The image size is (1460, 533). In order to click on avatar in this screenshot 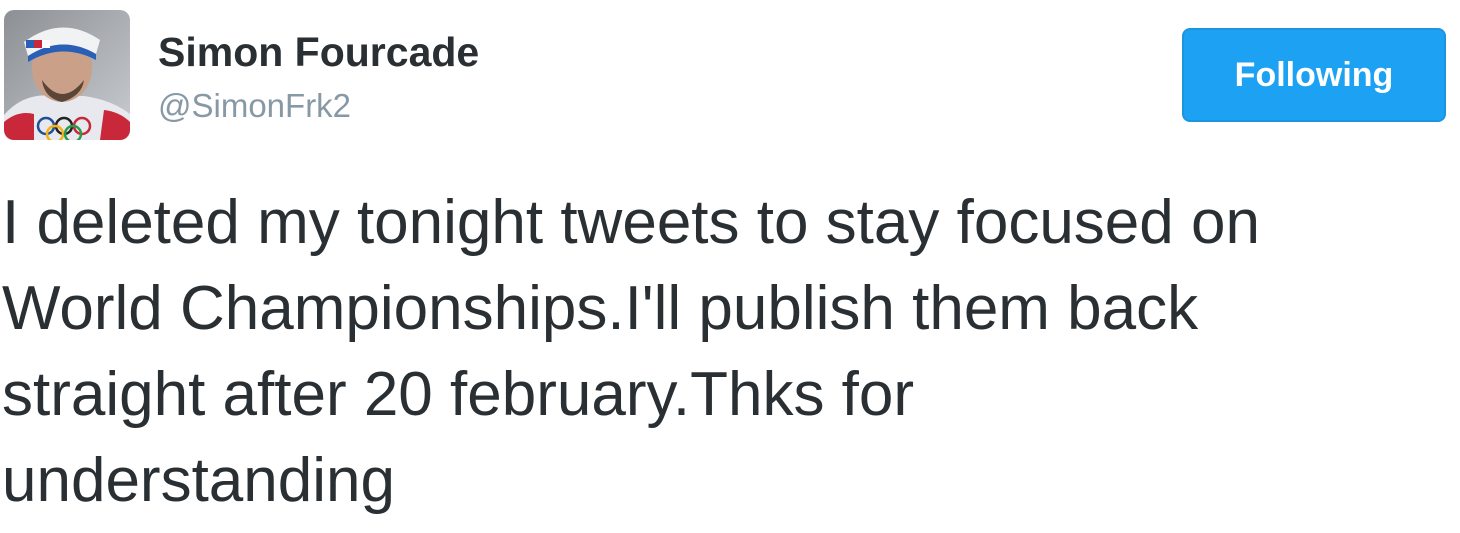, I will do `click(67, 75)`.